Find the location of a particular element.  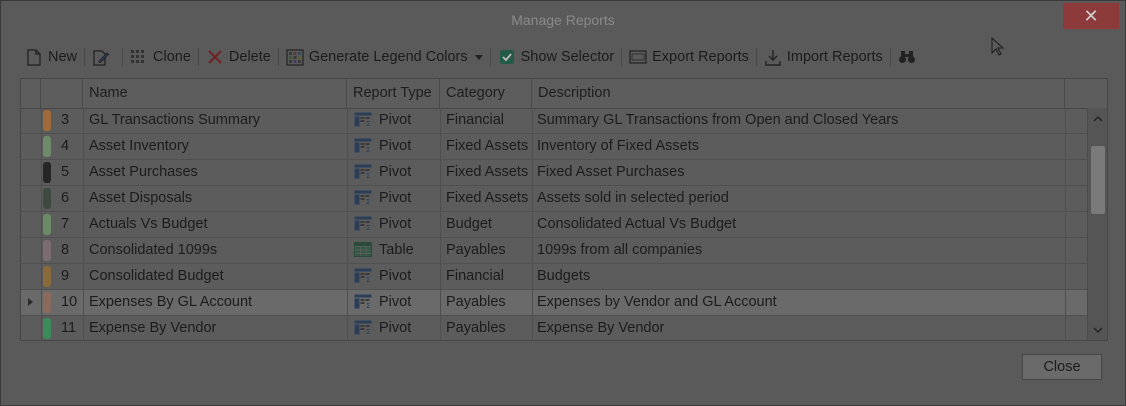

svg-text: Σ is located at coordinates (368, 305).